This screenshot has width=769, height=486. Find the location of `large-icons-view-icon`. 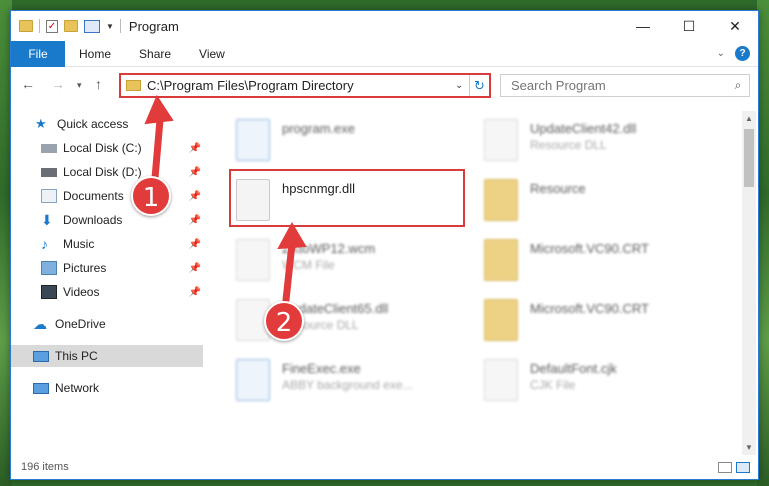

large-icons-view-icon is located at coordinates (743, 467).